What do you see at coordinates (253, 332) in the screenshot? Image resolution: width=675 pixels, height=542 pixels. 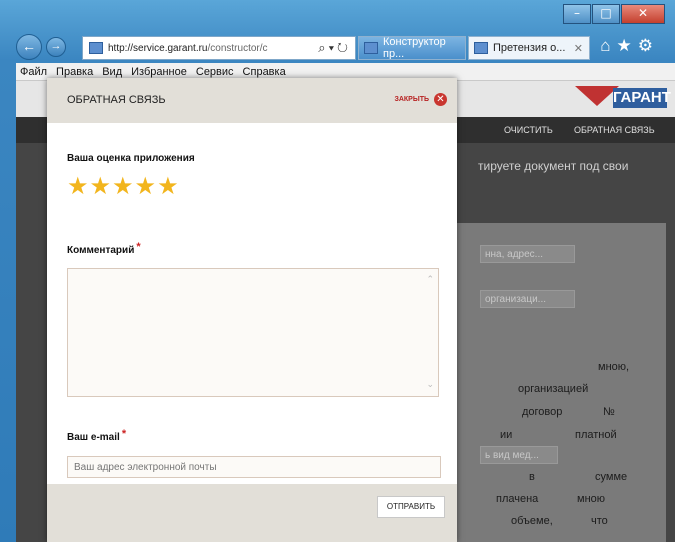 I see `comment-textarea: ⌃ ⌄` at bounding box center [253, 332].